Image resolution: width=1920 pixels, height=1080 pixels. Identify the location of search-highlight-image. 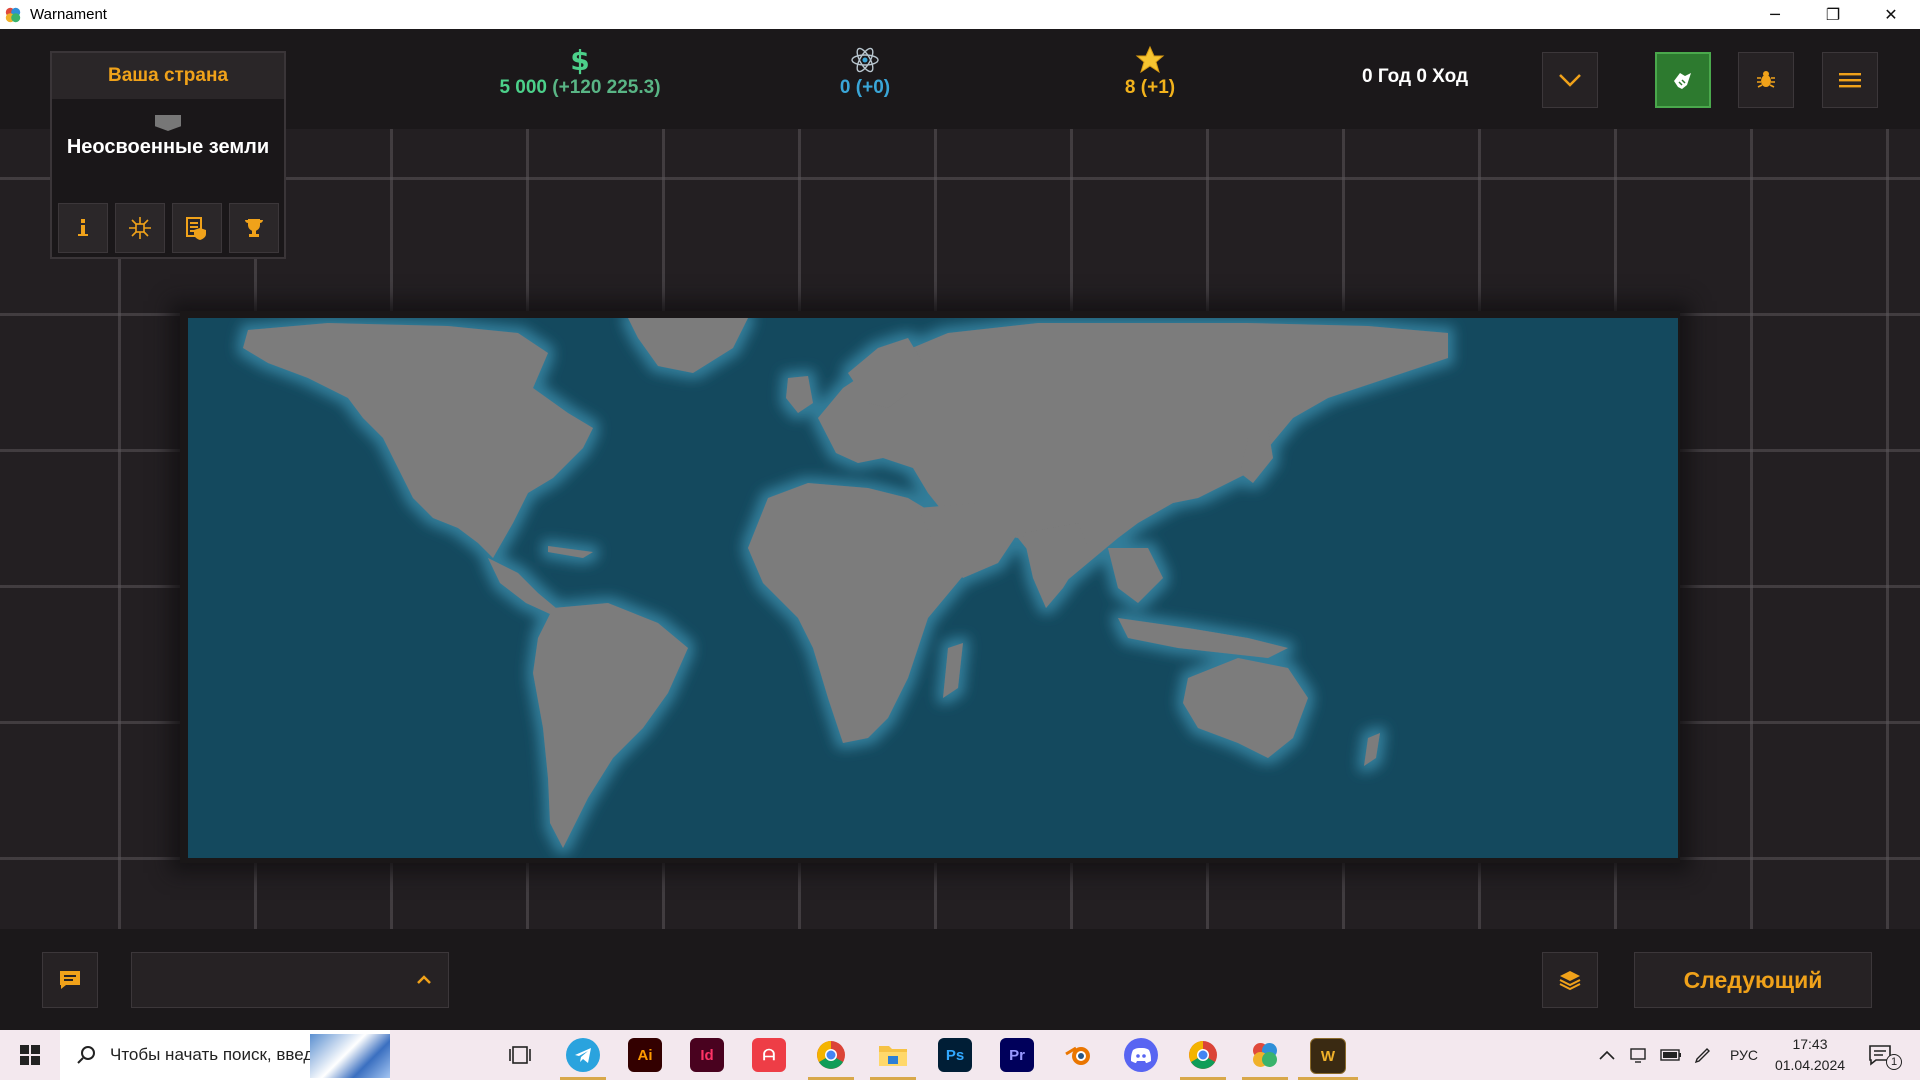
(350, 1056).